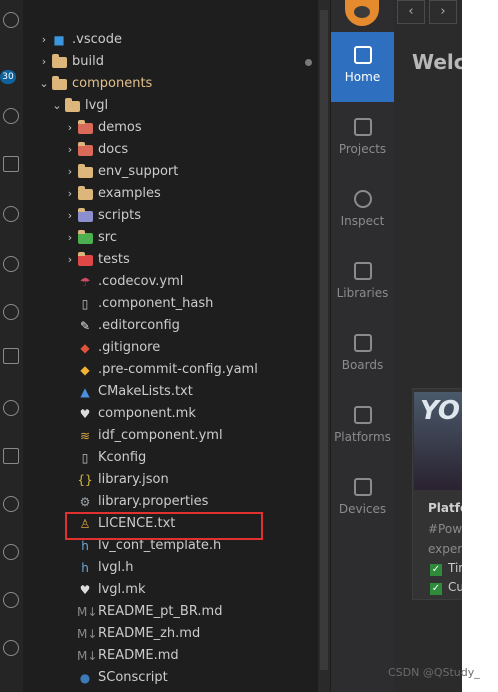  Describe the element at coordinates (11, 312) in the screenshot. I see `platformio-icon` at that location.